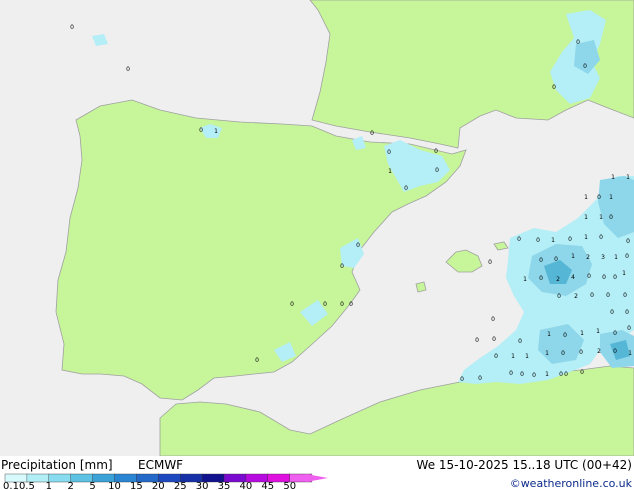 This screenshot has height=490, width=634. Describe the element at coordinates (136, 485) in the screenshot. I see `scale-tick-label: 15` at that location.